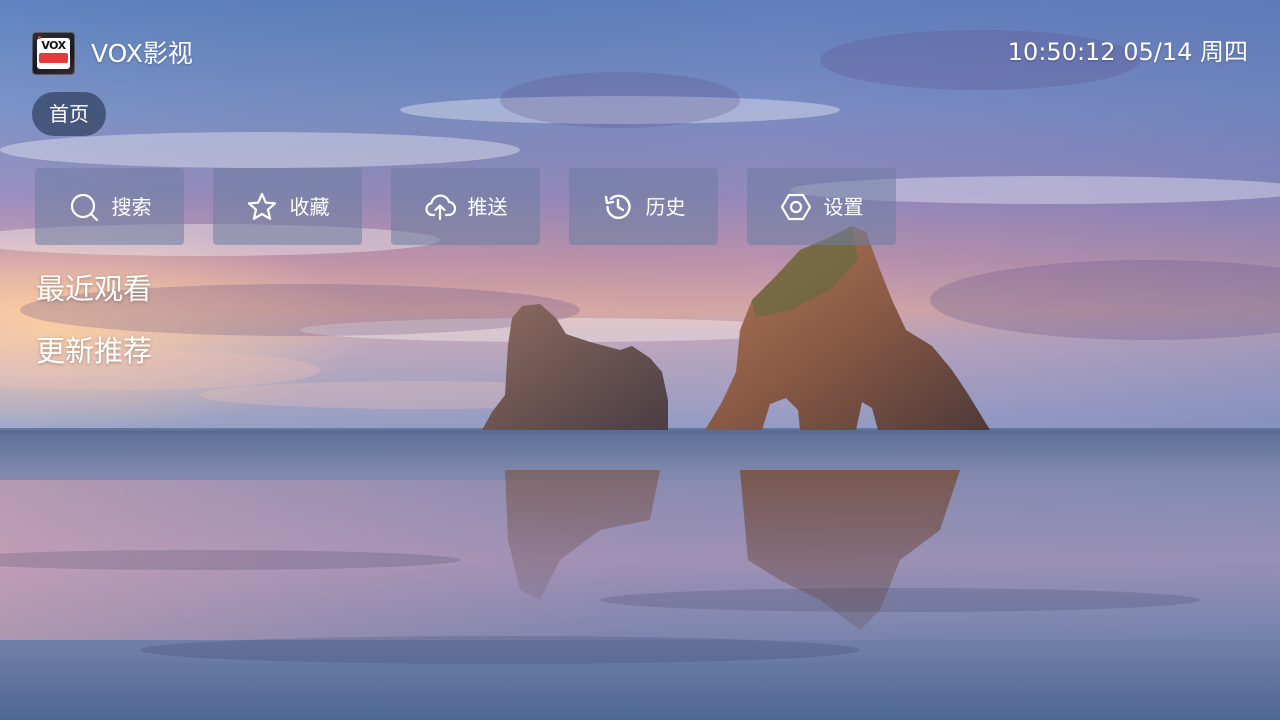 This screenshot has height=720, width=1280. What do you see at coordinates (109, 206) in the screenshot?
I see `search-button: 搜索` at bounding box center [109, 206].